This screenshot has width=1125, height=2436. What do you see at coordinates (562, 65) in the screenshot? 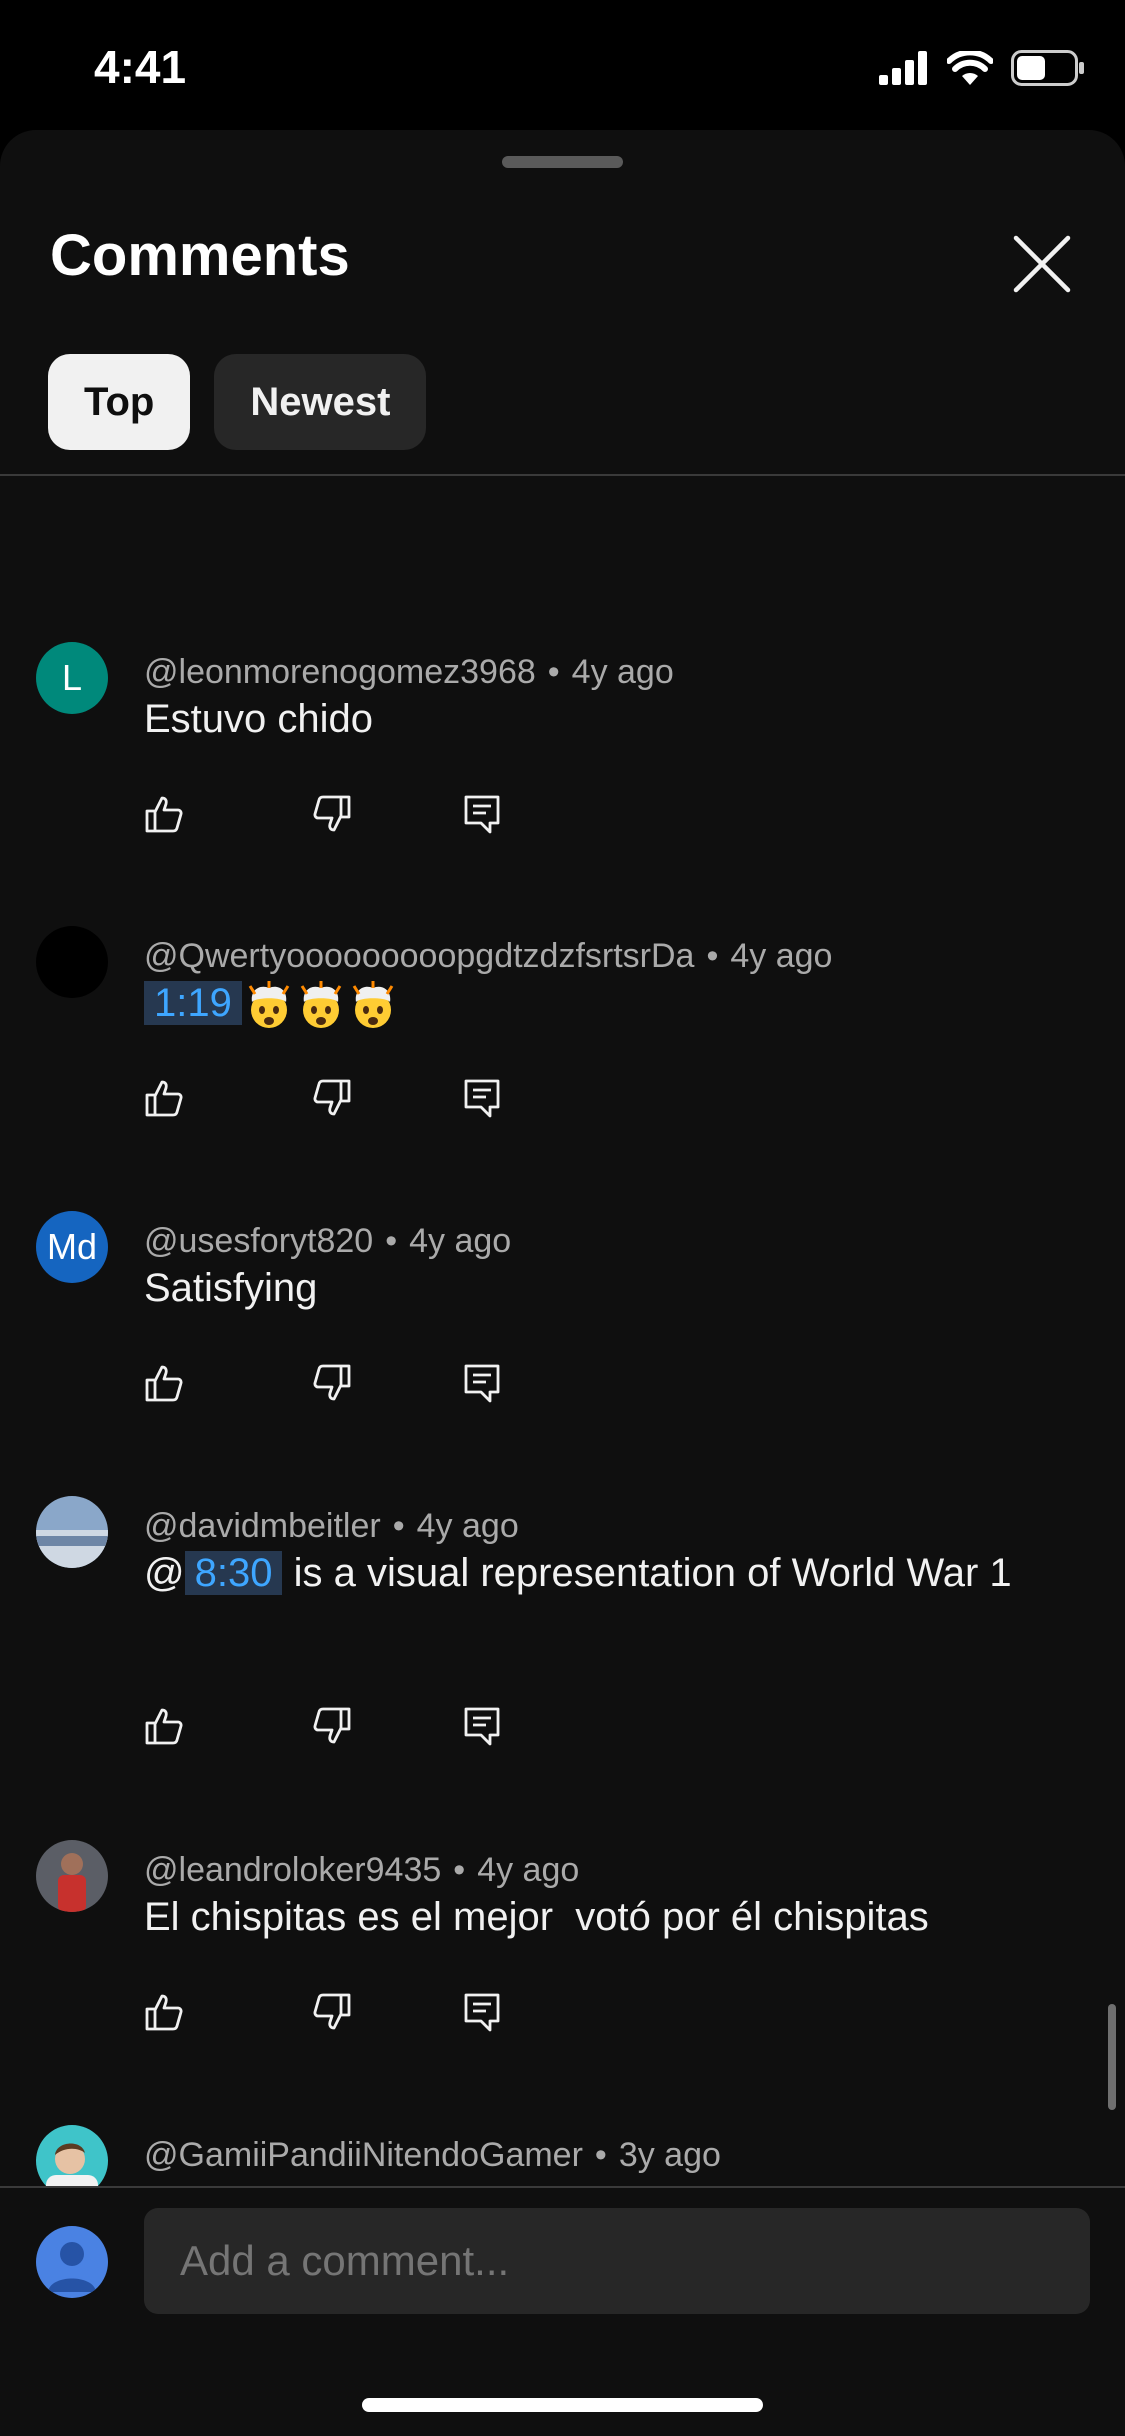
I see `status-bar: 4:41` at bounding box center [562, 65].